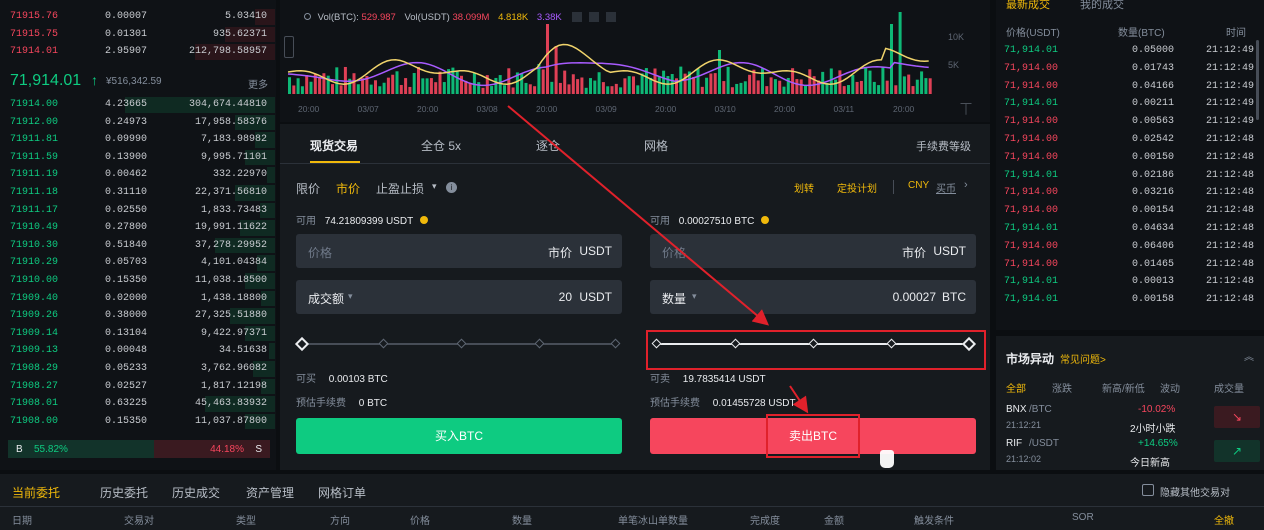 This screenshot has width=1264, height=530. Describe the element at coordinates (1237, 451) in the screenshot. I see `trend-up-icon: ↗` at that location.